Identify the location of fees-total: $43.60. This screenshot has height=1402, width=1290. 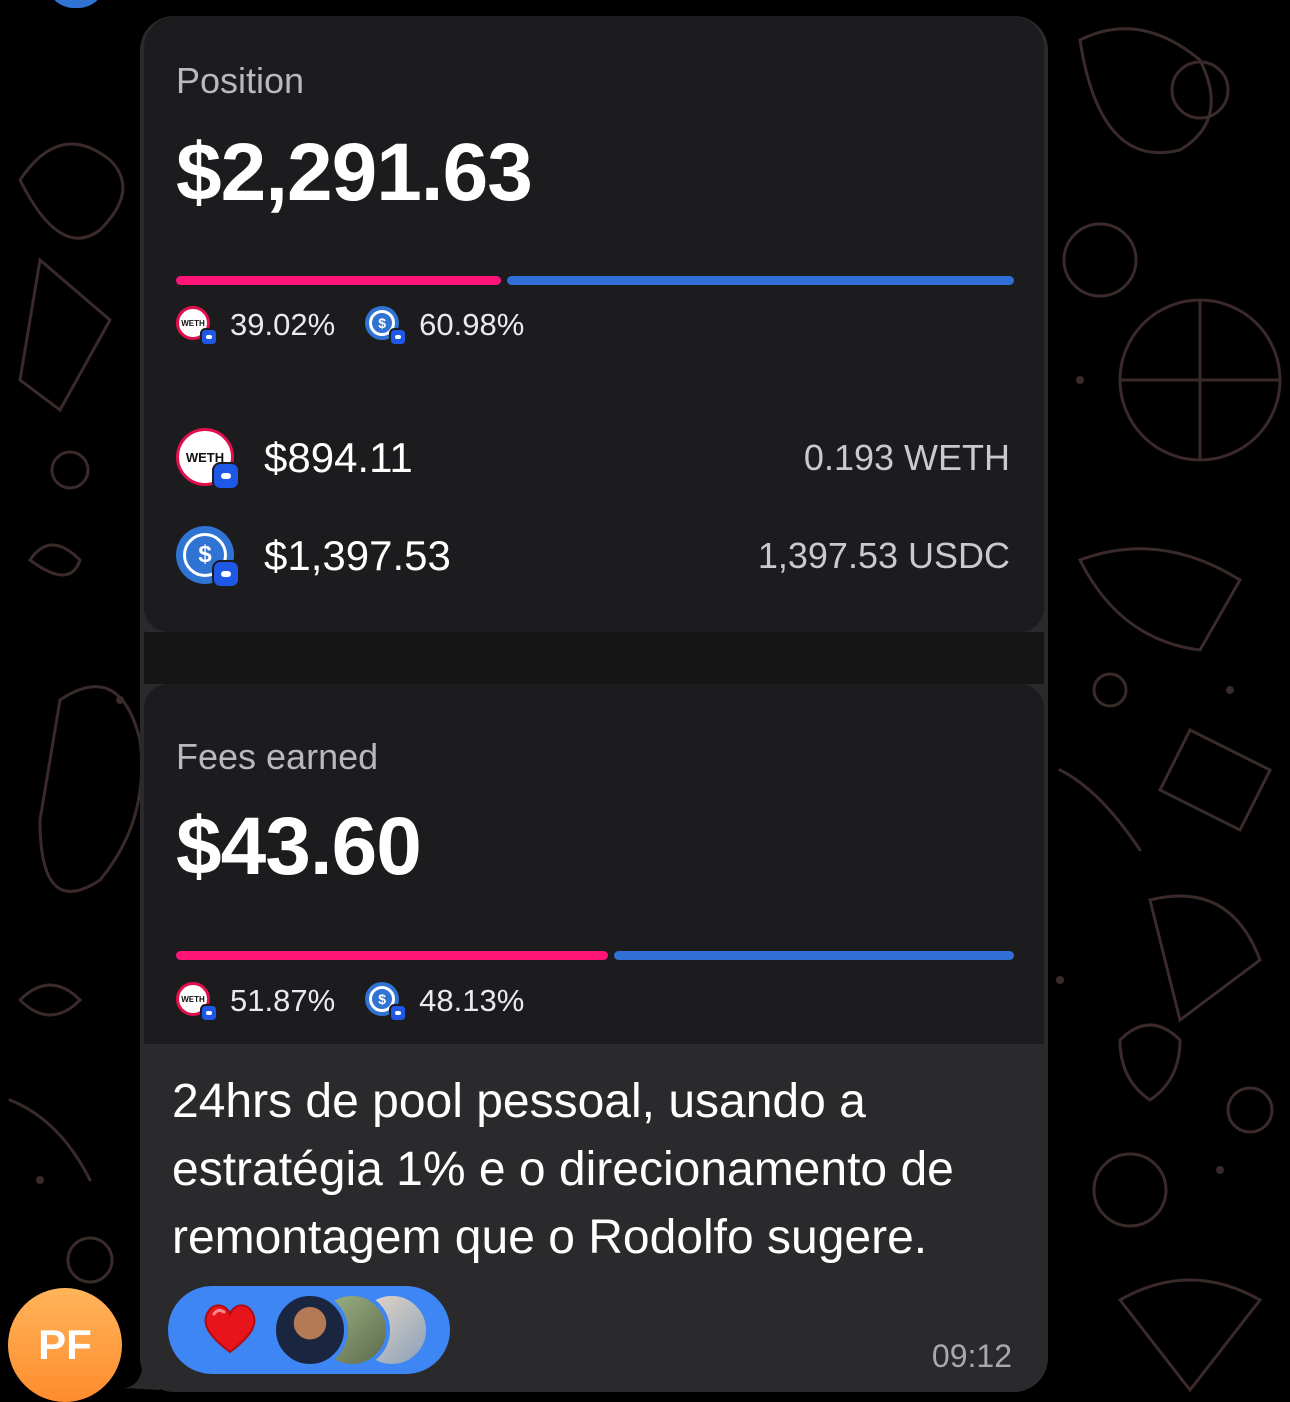
(299, 846).